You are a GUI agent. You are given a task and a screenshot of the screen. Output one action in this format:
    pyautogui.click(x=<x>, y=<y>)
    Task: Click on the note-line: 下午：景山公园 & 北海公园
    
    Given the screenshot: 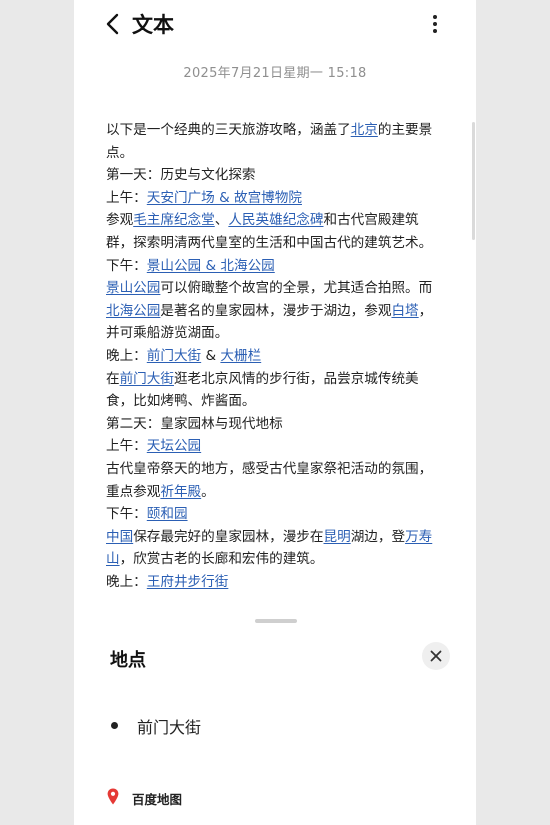 What is the action you would take?
    pyautogui.click(x=190, y=265)
    